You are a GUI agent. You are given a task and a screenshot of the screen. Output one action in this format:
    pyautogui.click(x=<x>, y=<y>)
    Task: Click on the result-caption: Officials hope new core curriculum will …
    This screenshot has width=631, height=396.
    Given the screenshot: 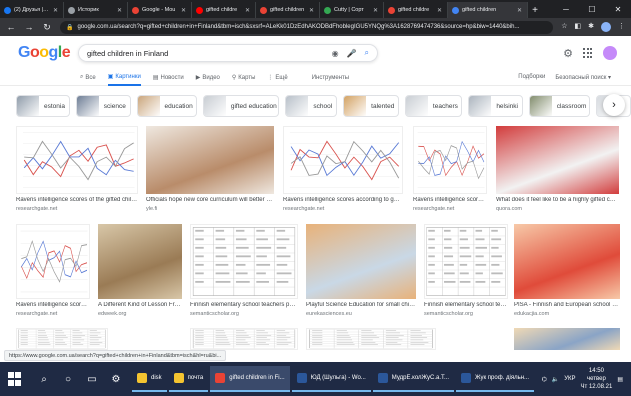 What is the action you would take?
    pyautogui.click(x=210, y=200)
    